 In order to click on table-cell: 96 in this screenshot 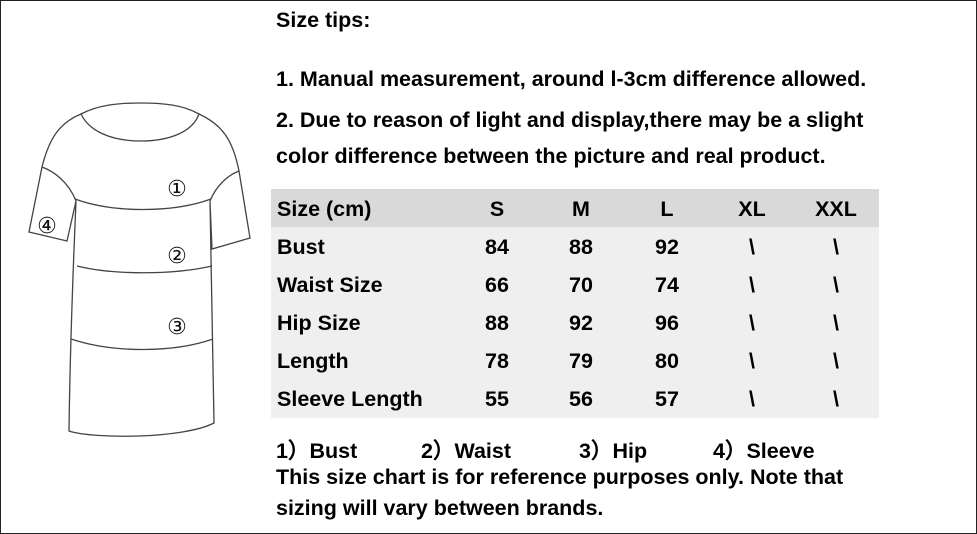, I will do `click(667, 323)`.